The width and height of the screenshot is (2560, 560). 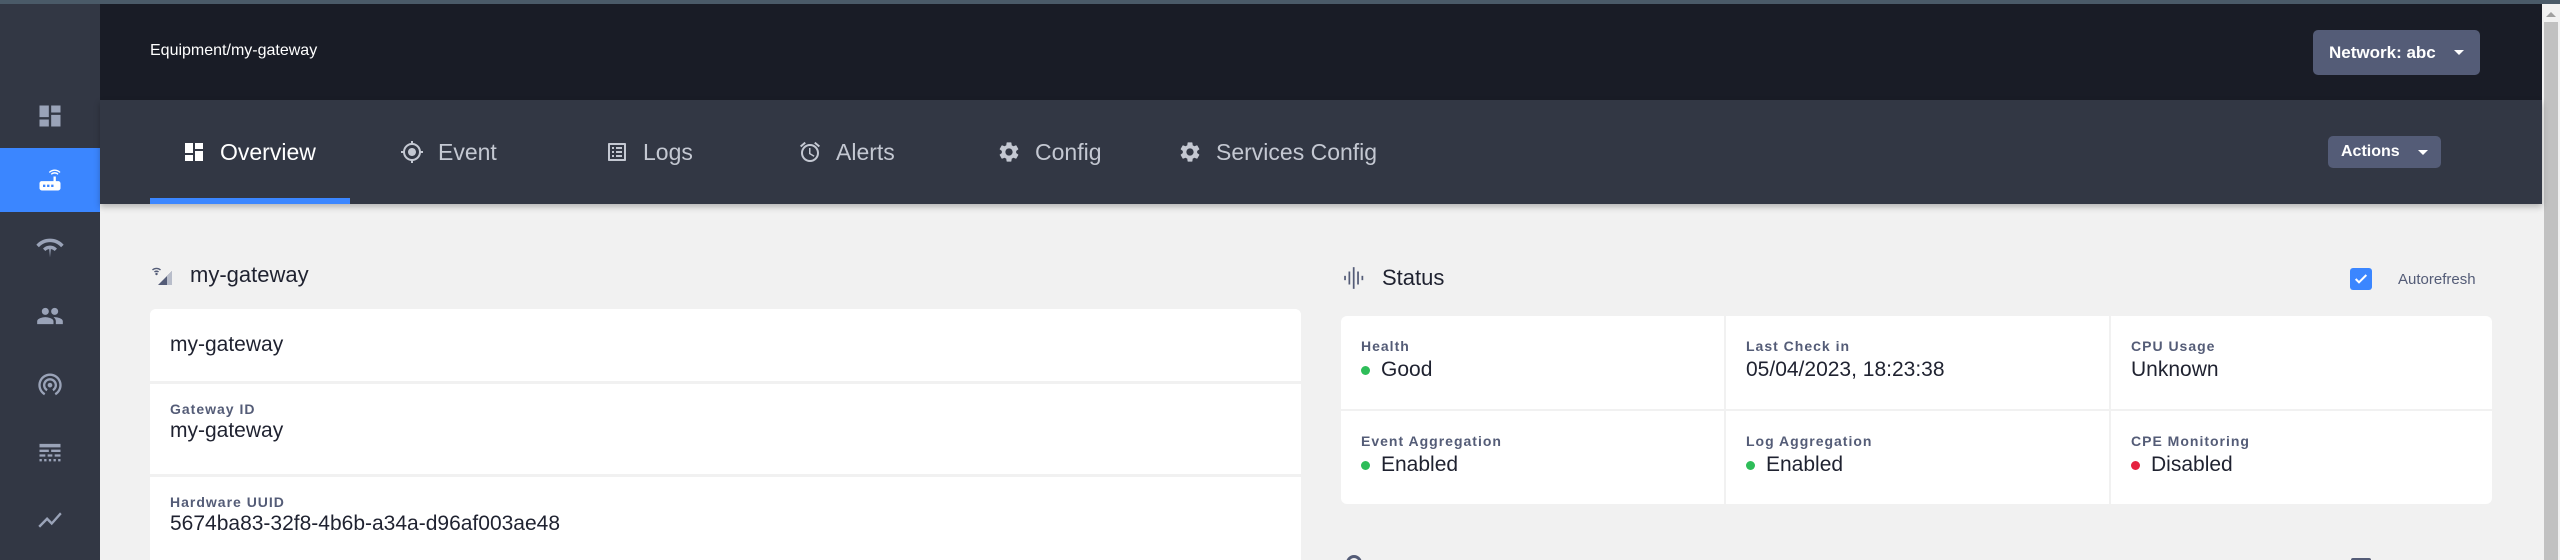 What do you see at coordinates (233, 51) in the screenshot?
I see `breadcrumb: Equipment/my-gateway` at bounding box center [233, 51].